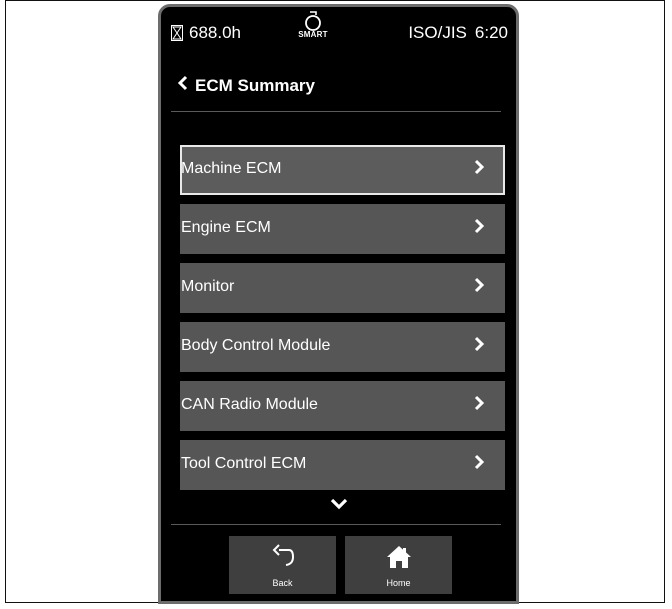  I want to click on hourglass-icon, so click(177, 33).